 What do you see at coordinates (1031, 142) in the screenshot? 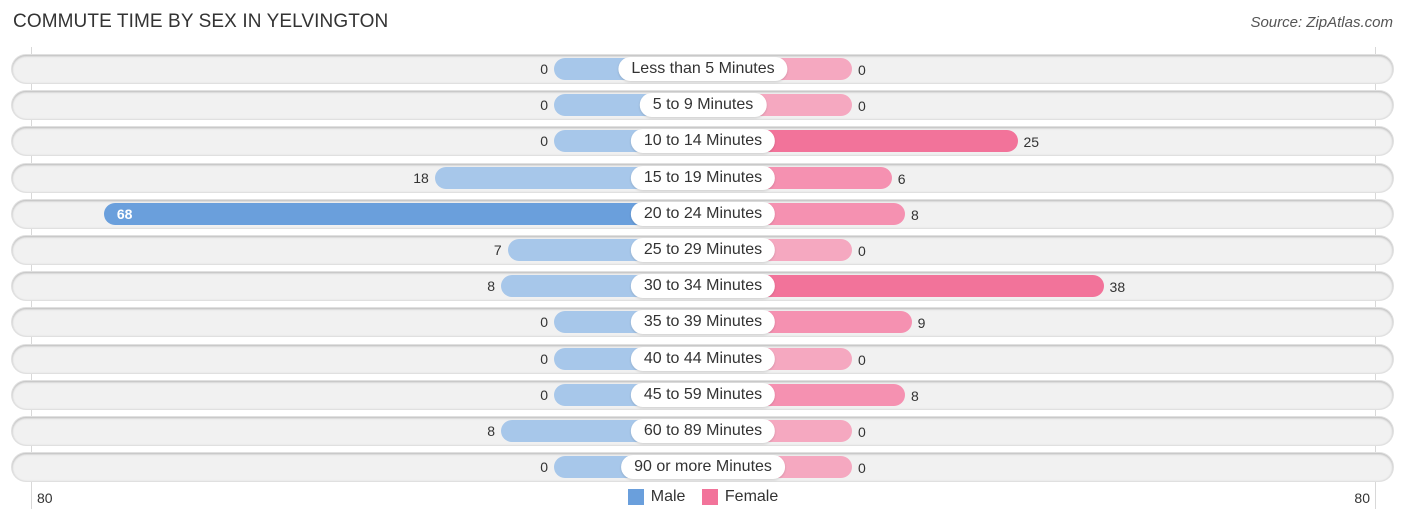
I see `value-label-female-2: 25` at bounding box center [1031, 142].